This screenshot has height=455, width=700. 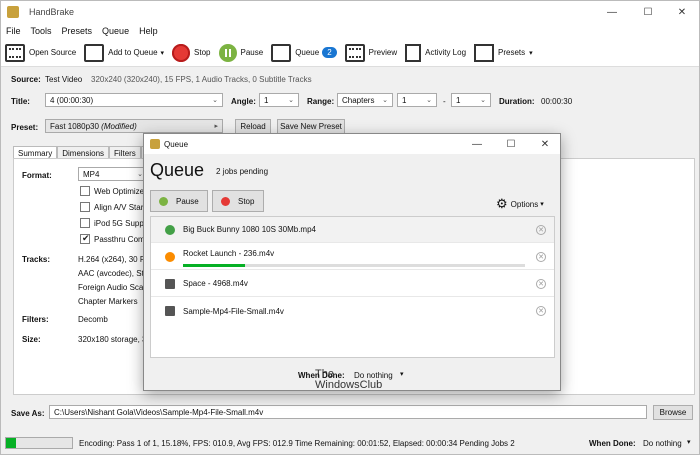 What do you see at coordinates (402, 374) in the screenshot?
I see `queue-when-done-chevron-icon: ▾` at bounding box center [402, 374].